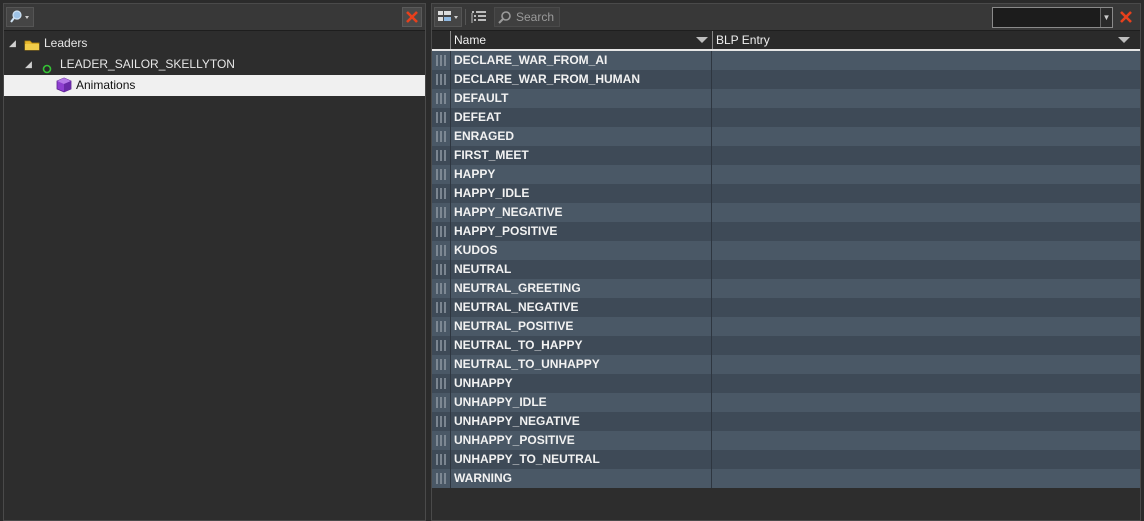 The width and height of the screenshot is (1144, 521). I want to click on table-row: HAPPY_IDLE, so click(786, 193).